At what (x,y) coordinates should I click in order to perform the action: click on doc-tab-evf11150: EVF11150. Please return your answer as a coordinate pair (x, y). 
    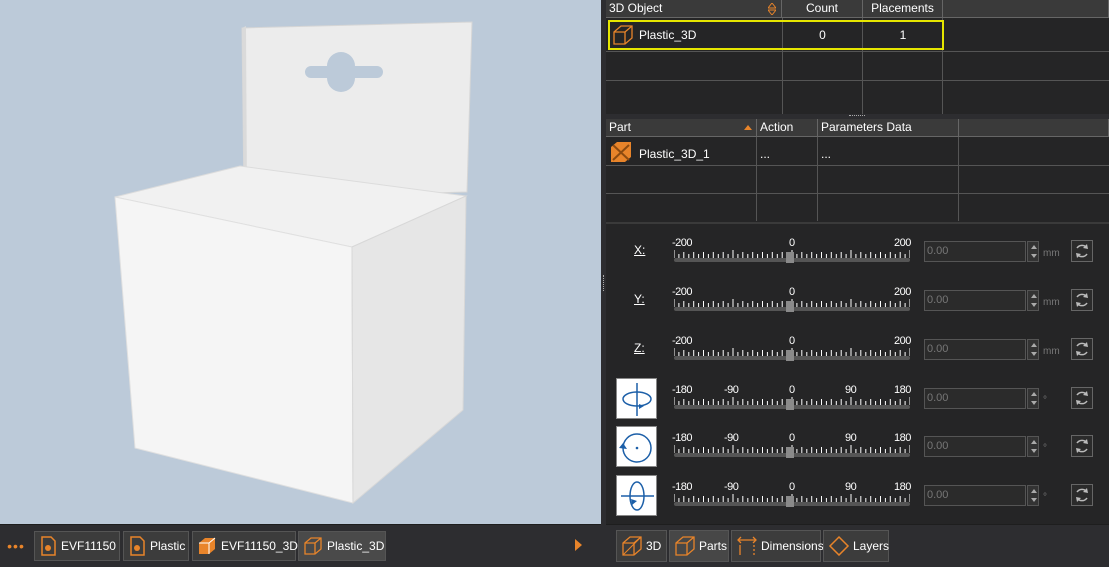
    Looking at the image, I should click on (77, 546).